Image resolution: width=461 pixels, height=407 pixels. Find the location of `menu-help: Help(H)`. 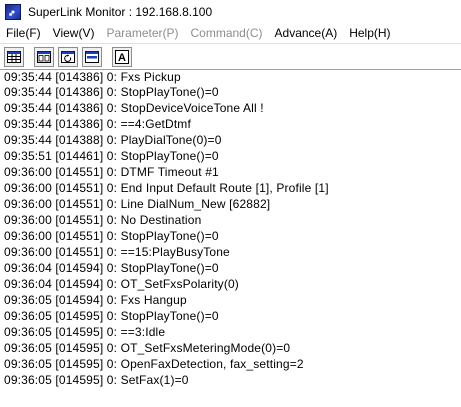

menu-help: Help(H) is located at coordinates (369, 33).